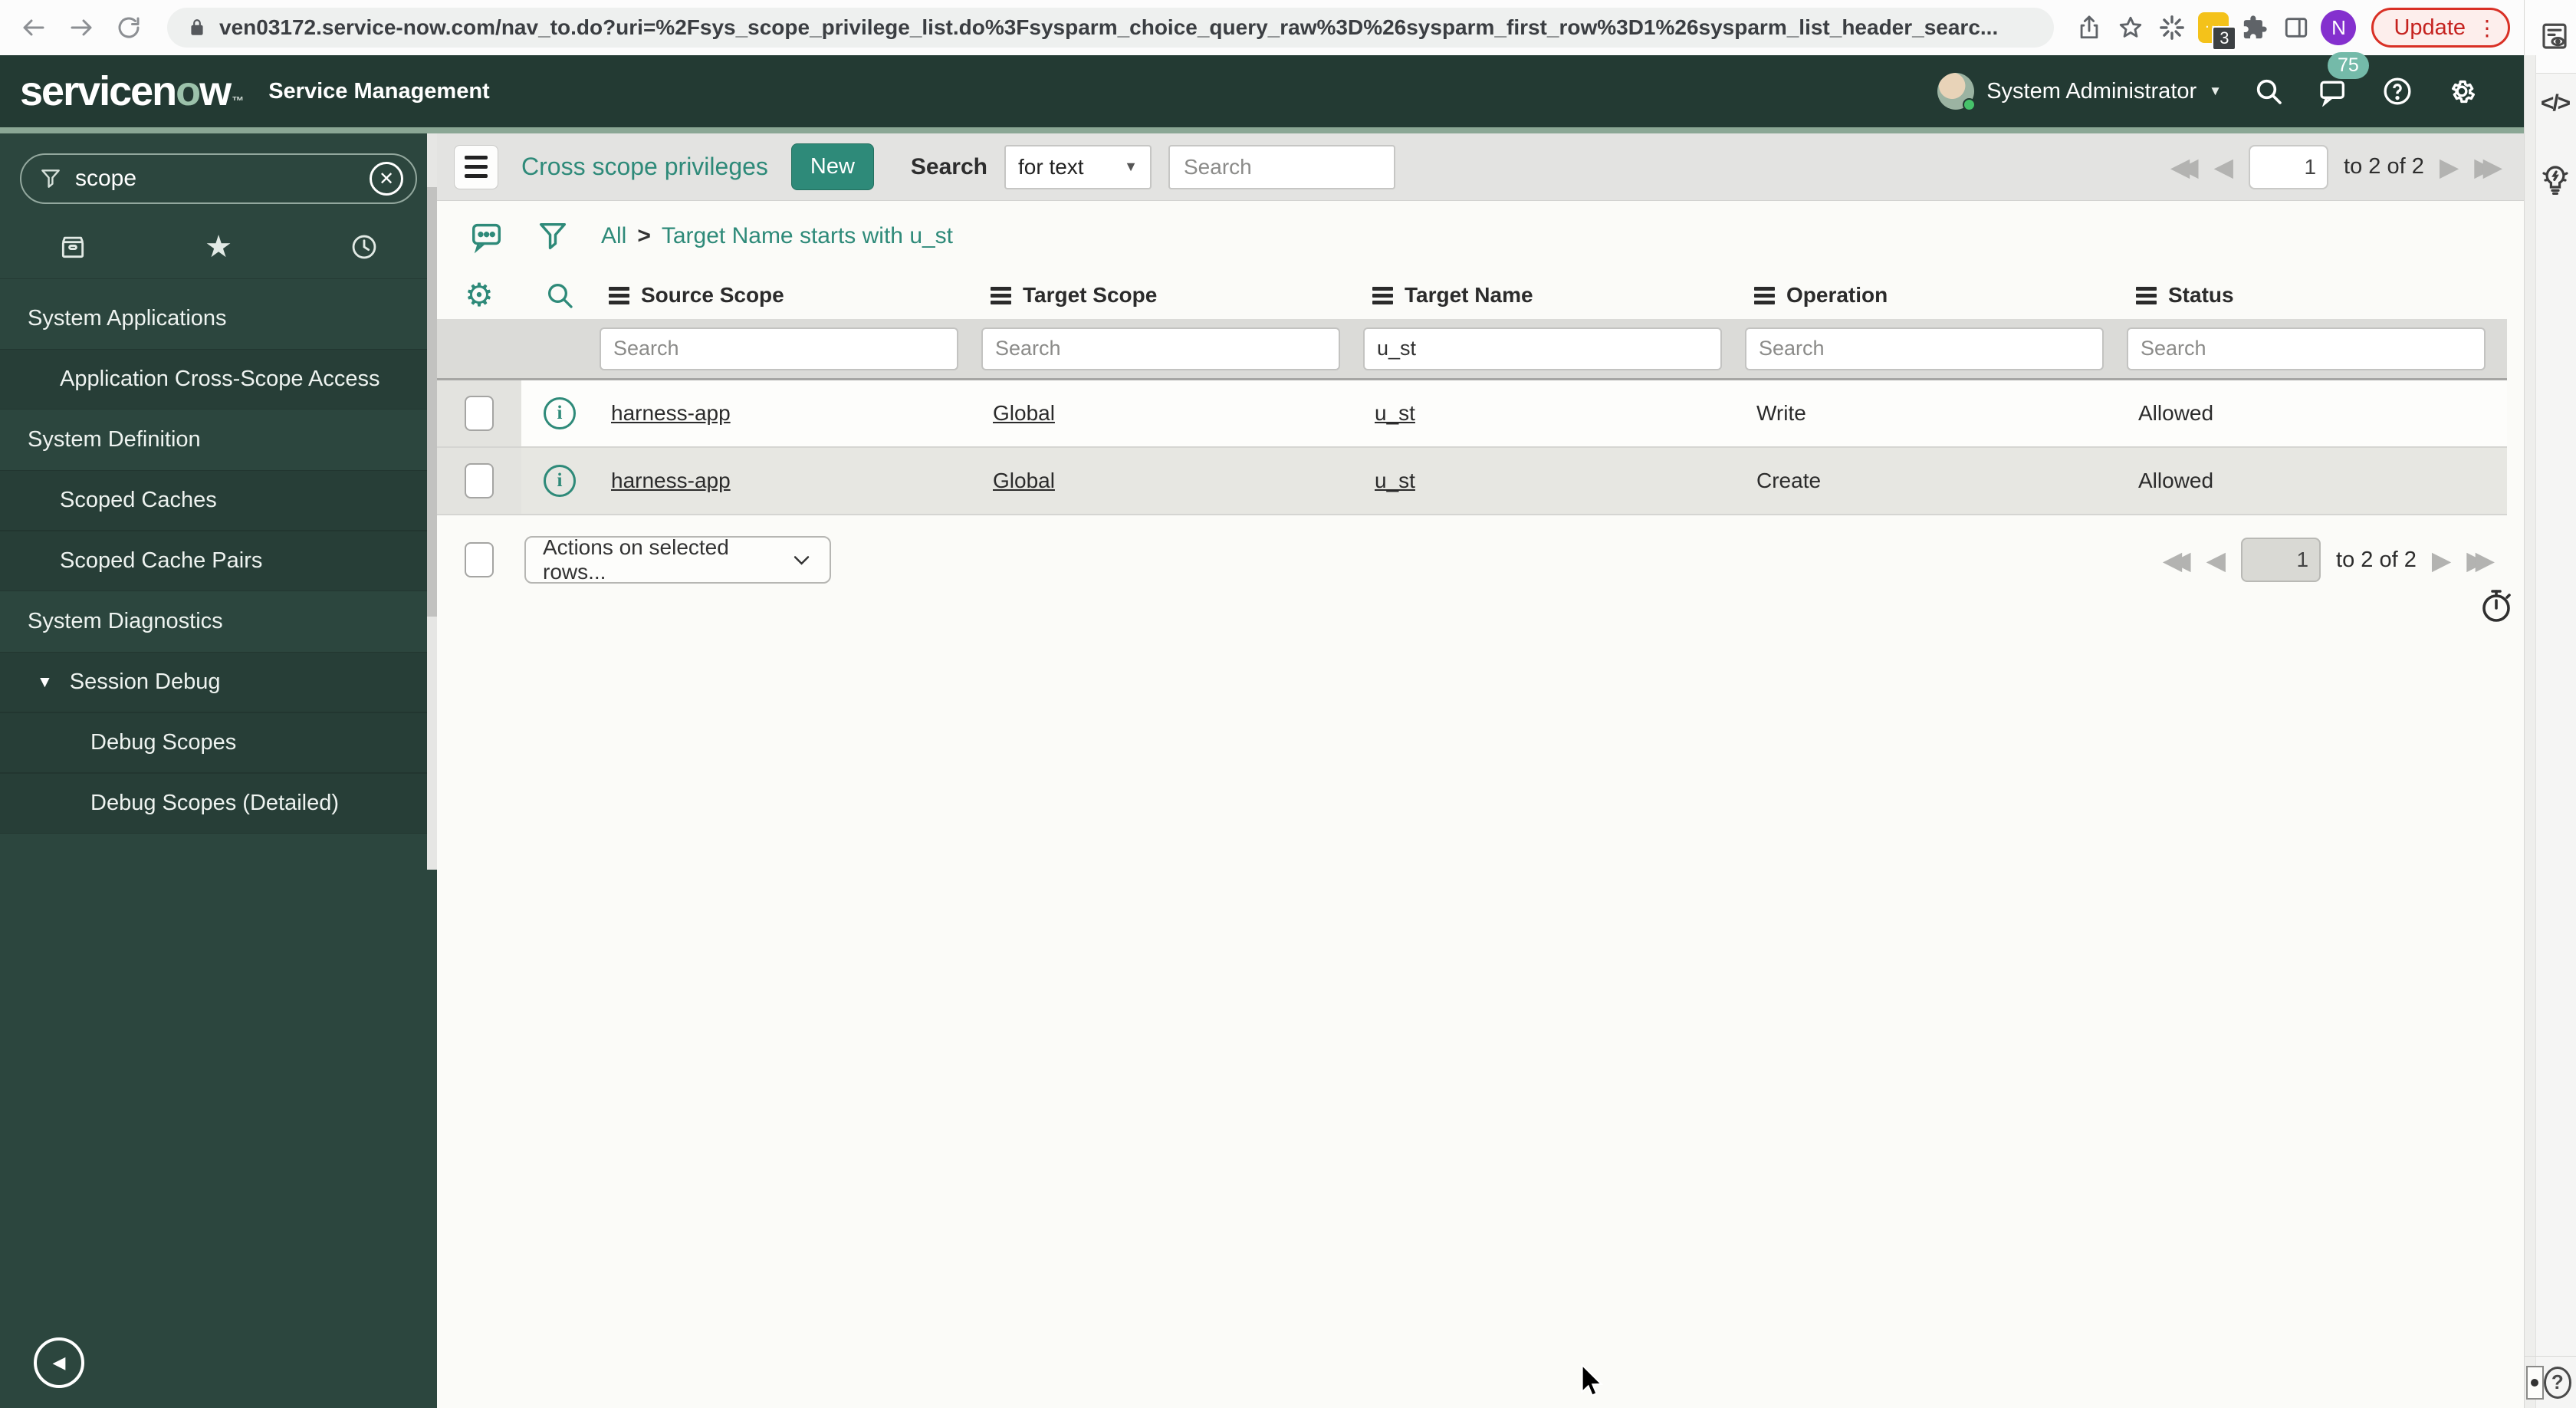  What do you see at coordinates (1765, 295) in the screenshot?
I see `column-menu-icon` at bounding box center [1765, 295].